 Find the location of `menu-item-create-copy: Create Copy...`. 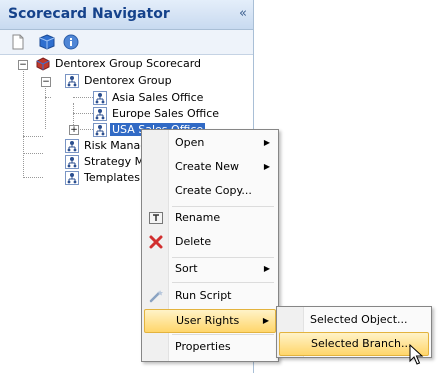

menu-item-create-copy: Create Copy... is located at coordinates (210, 191).